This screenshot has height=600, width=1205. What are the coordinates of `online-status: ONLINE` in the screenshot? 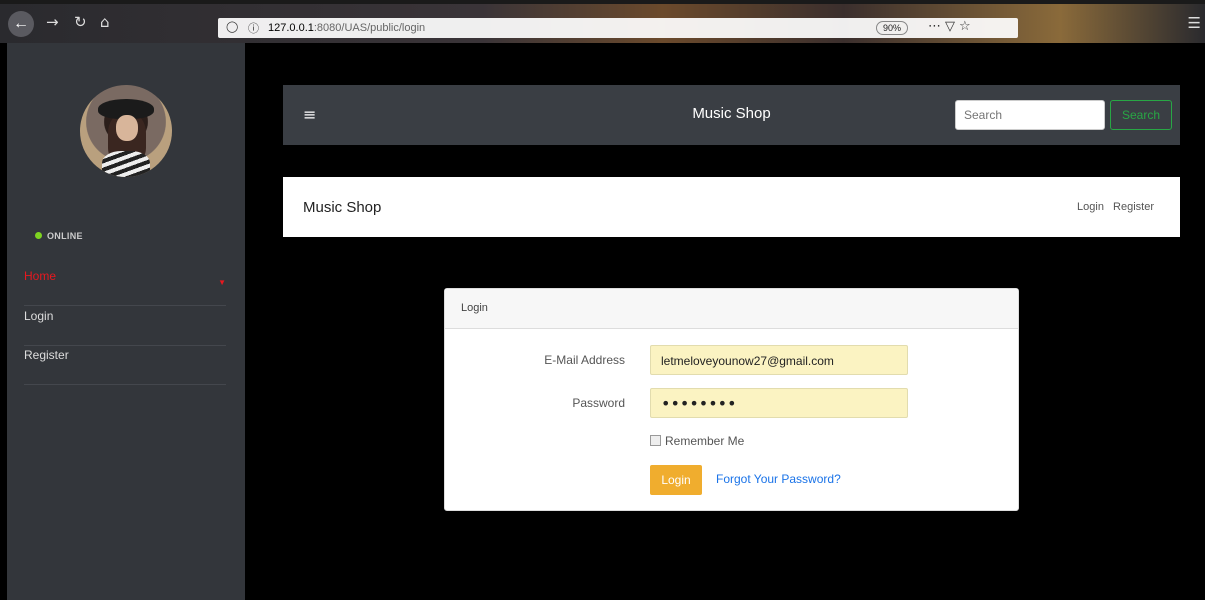 It's located at (59, 236).